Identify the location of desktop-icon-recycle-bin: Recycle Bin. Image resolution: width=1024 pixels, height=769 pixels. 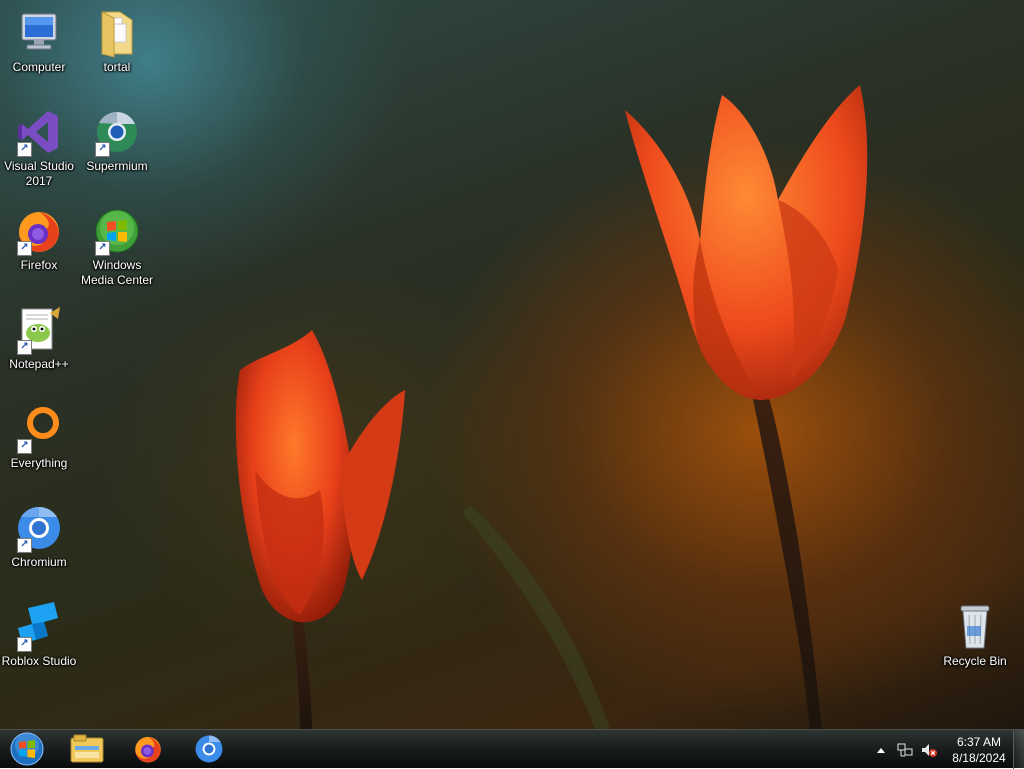
(975, 635).